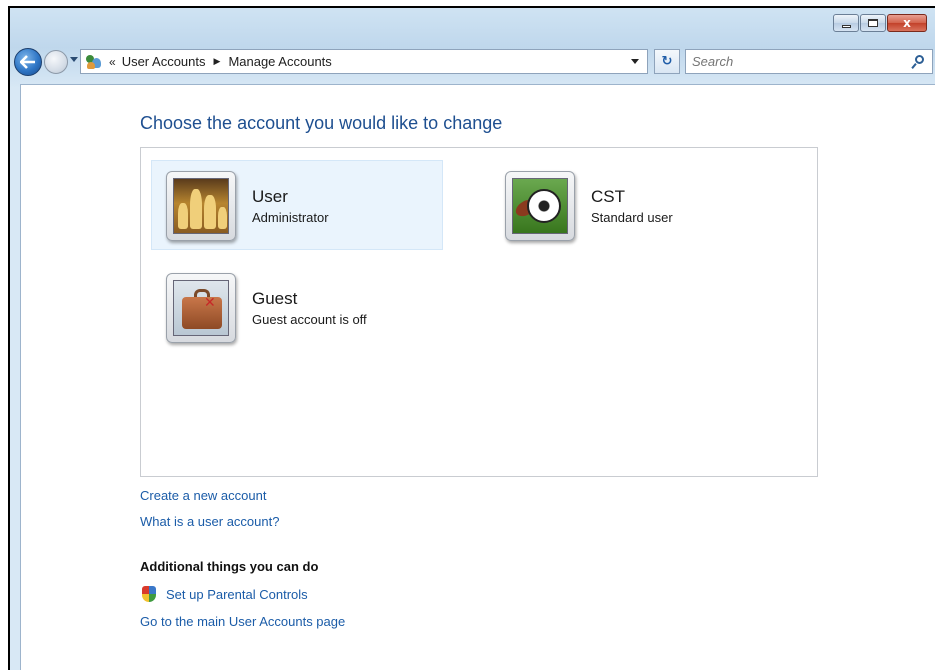 The height and width of the screenshot is (670, 935). What do you see at coordinates (918, 61) in the screenshot?
I see `search-icon` at bounding box center [918, 61].